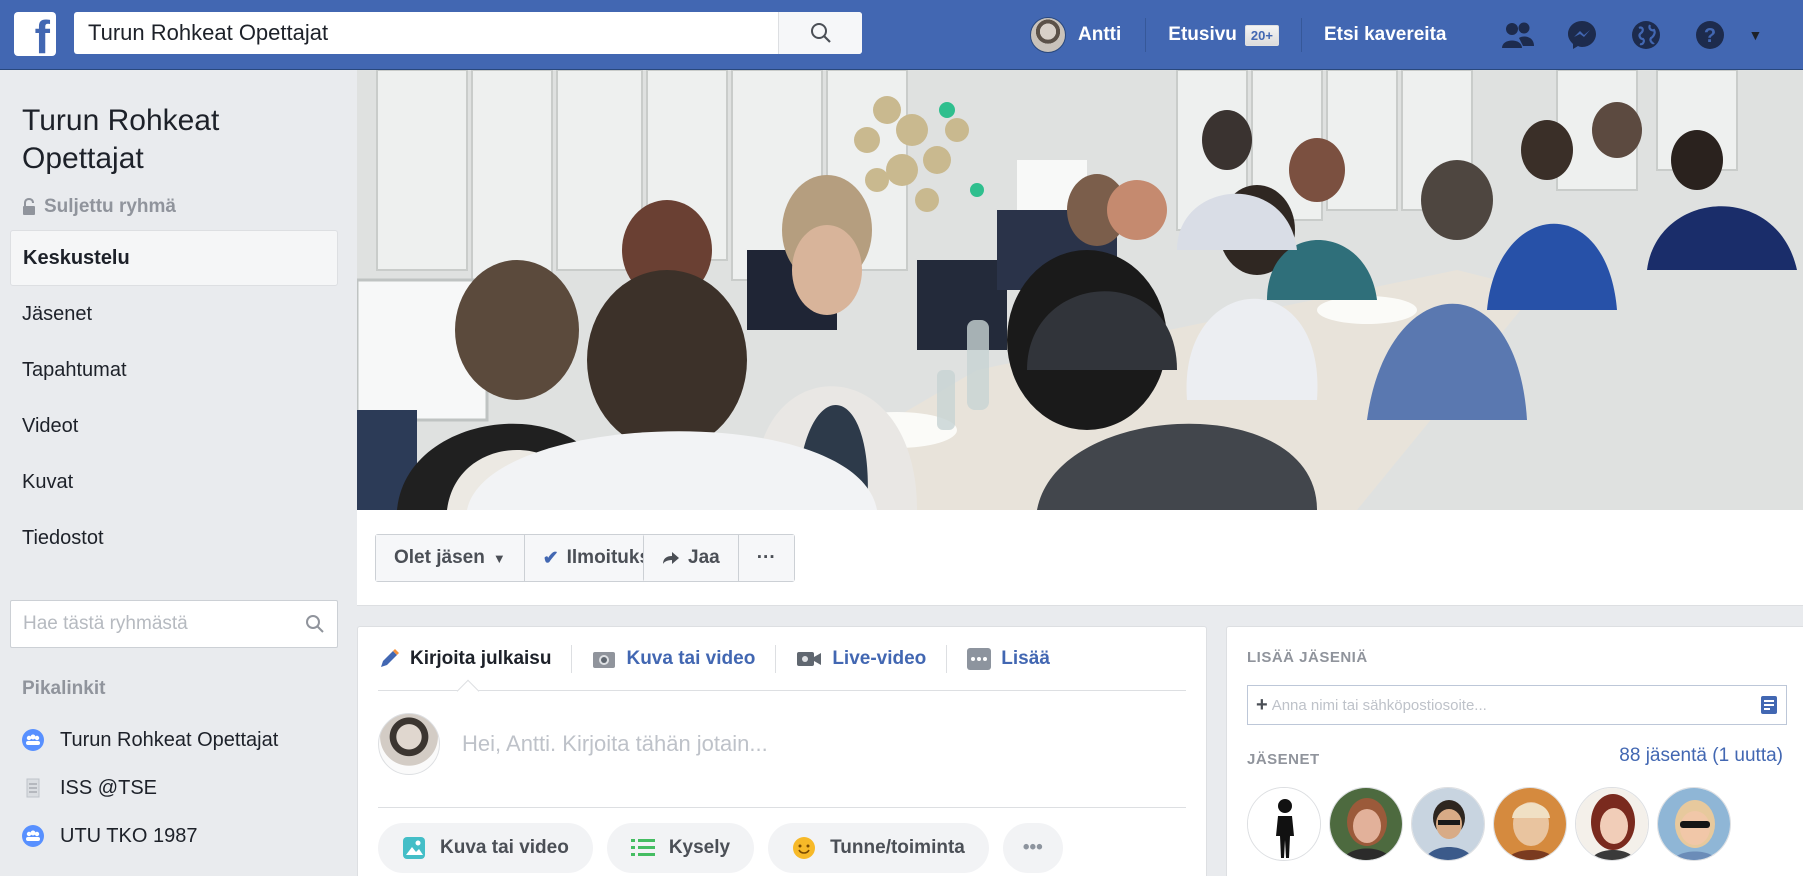 The height and width of the screenshot is (876, 1803). Describe the element at coordinates (804, 848) in the screenshot. I see `smiley-icon` at that location.